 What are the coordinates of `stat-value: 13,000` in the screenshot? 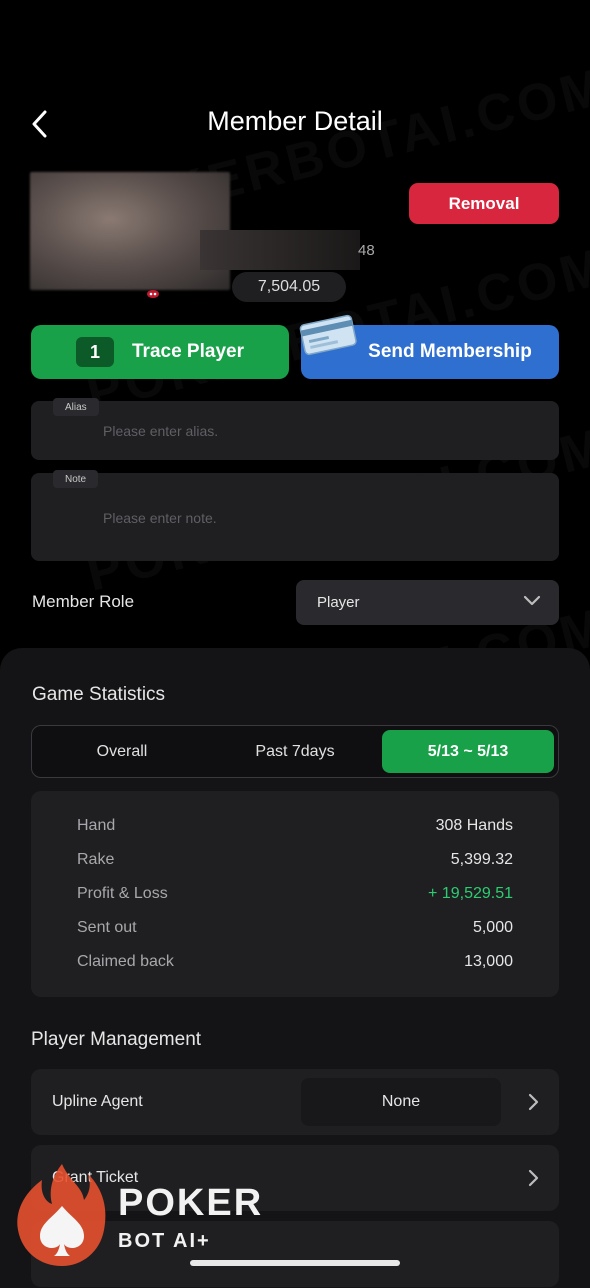 It's located at (488, 961).